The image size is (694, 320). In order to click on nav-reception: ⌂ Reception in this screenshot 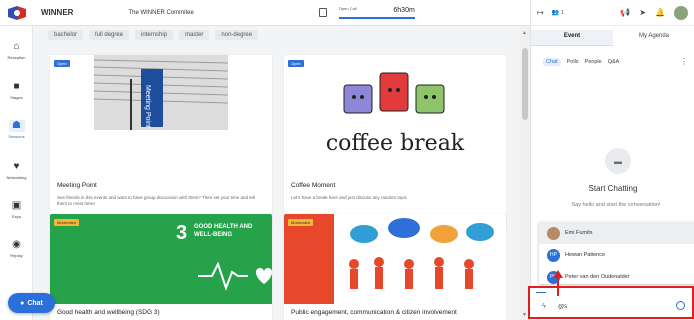, I will do `click(16, 50)`.